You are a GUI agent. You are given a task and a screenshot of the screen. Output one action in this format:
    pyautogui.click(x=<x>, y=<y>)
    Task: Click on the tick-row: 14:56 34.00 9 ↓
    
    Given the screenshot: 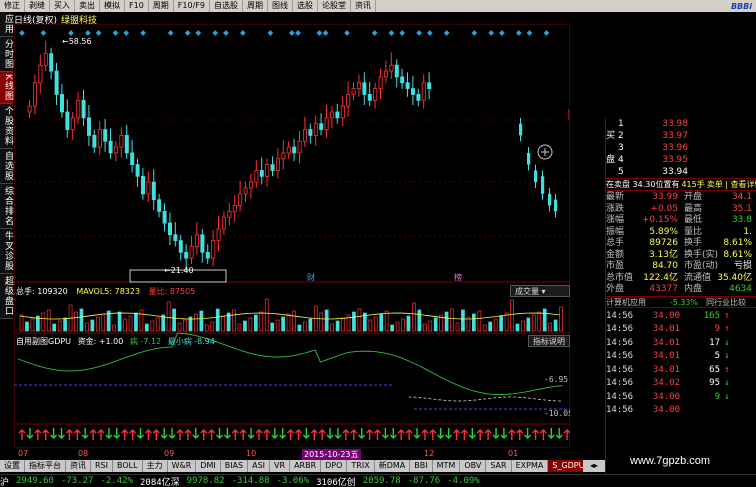 What is the action you would take?
    pyautogui.click(x=681, y=398)
    